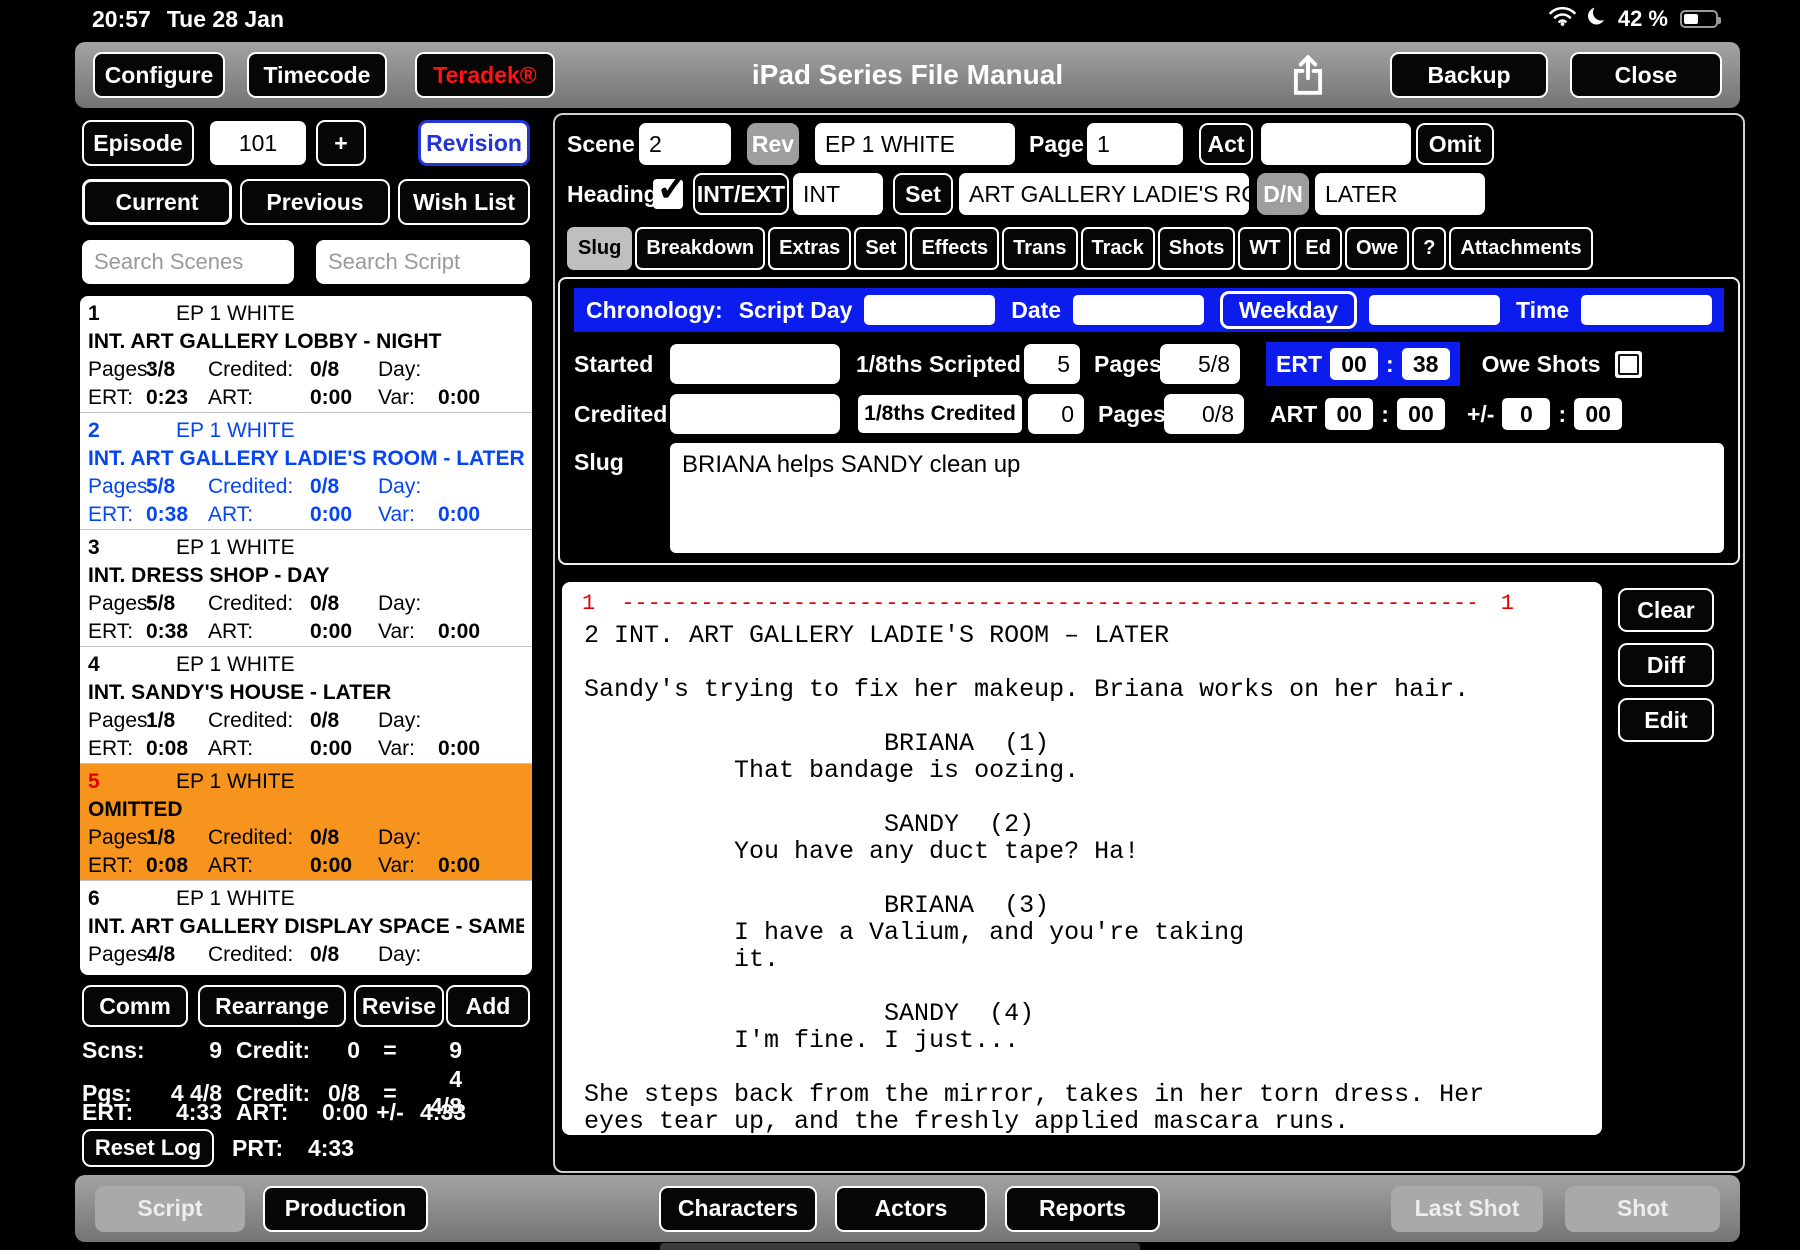 The height and width of the screenshot is (1250, 1800). What do you see at coordinates (272, 1006) in the screenshot?
I see `rearrange-button: Rearrange` at bounding box center [272, 1006].